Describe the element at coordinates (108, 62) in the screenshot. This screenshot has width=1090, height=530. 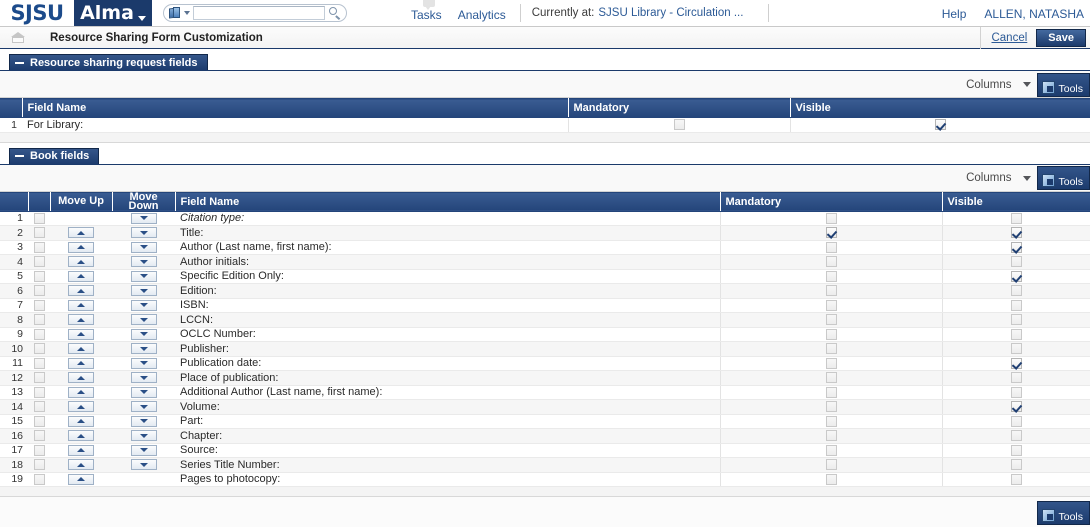
I see `section-toggle-resource-sharing-request-fields: Resource sharing request fields` at that location.